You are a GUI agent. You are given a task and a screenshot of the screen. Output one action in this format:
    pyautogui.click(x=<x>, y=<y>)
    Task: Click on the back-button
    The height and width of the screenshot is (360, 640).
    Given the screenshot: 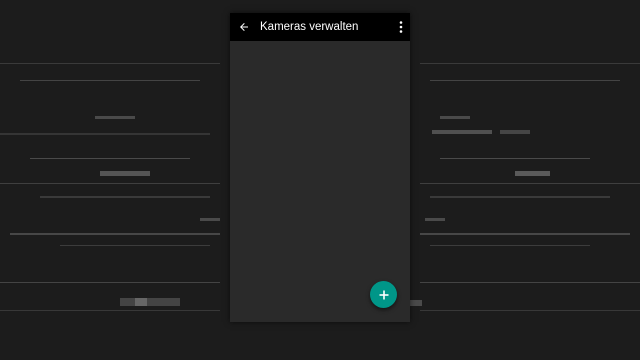 What is the action you would take?
    pyautogui.click(x=244, y=27)
    